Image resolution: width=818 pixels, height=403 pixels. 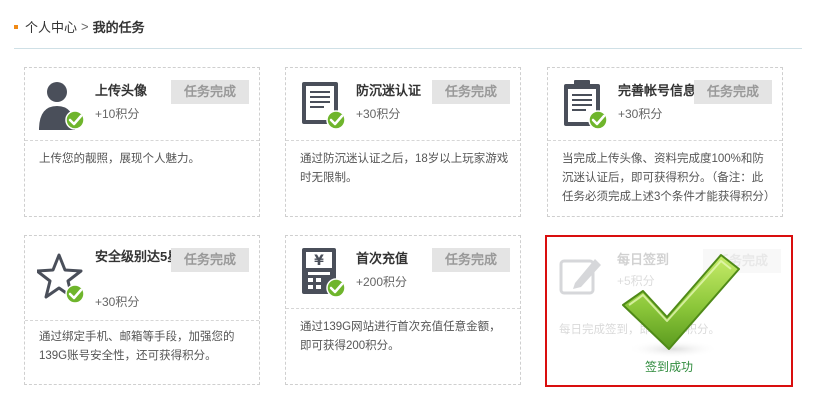 What do you see at coordinates (61, 278) in the screenshot?
I see `star-icon` at bounding box center [61, 278].